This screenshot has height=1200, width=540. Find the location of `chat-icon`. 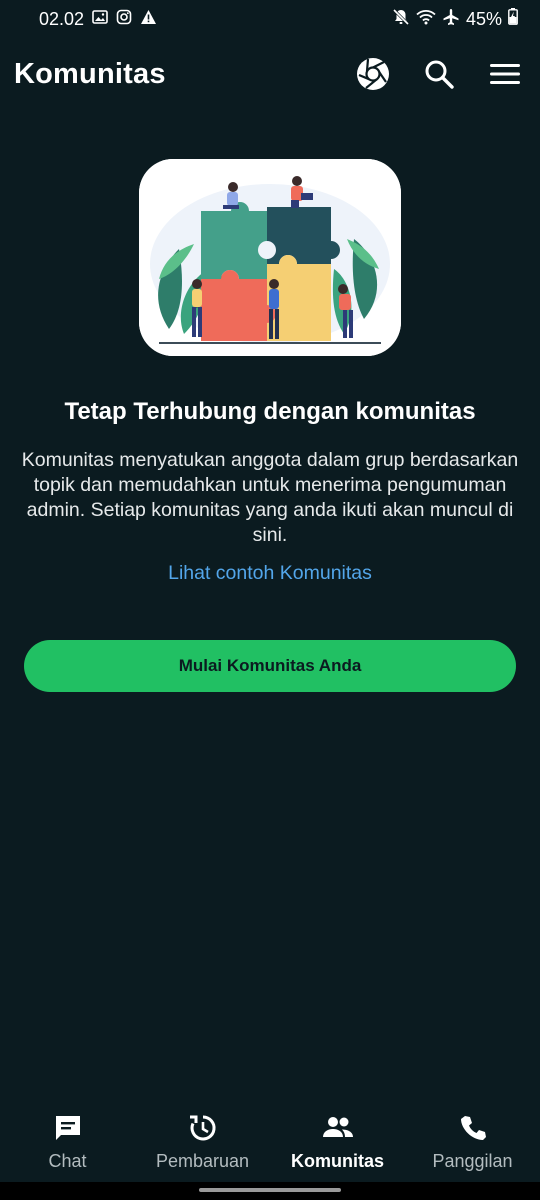

chat-icon is located at coordinates (68, 1128).